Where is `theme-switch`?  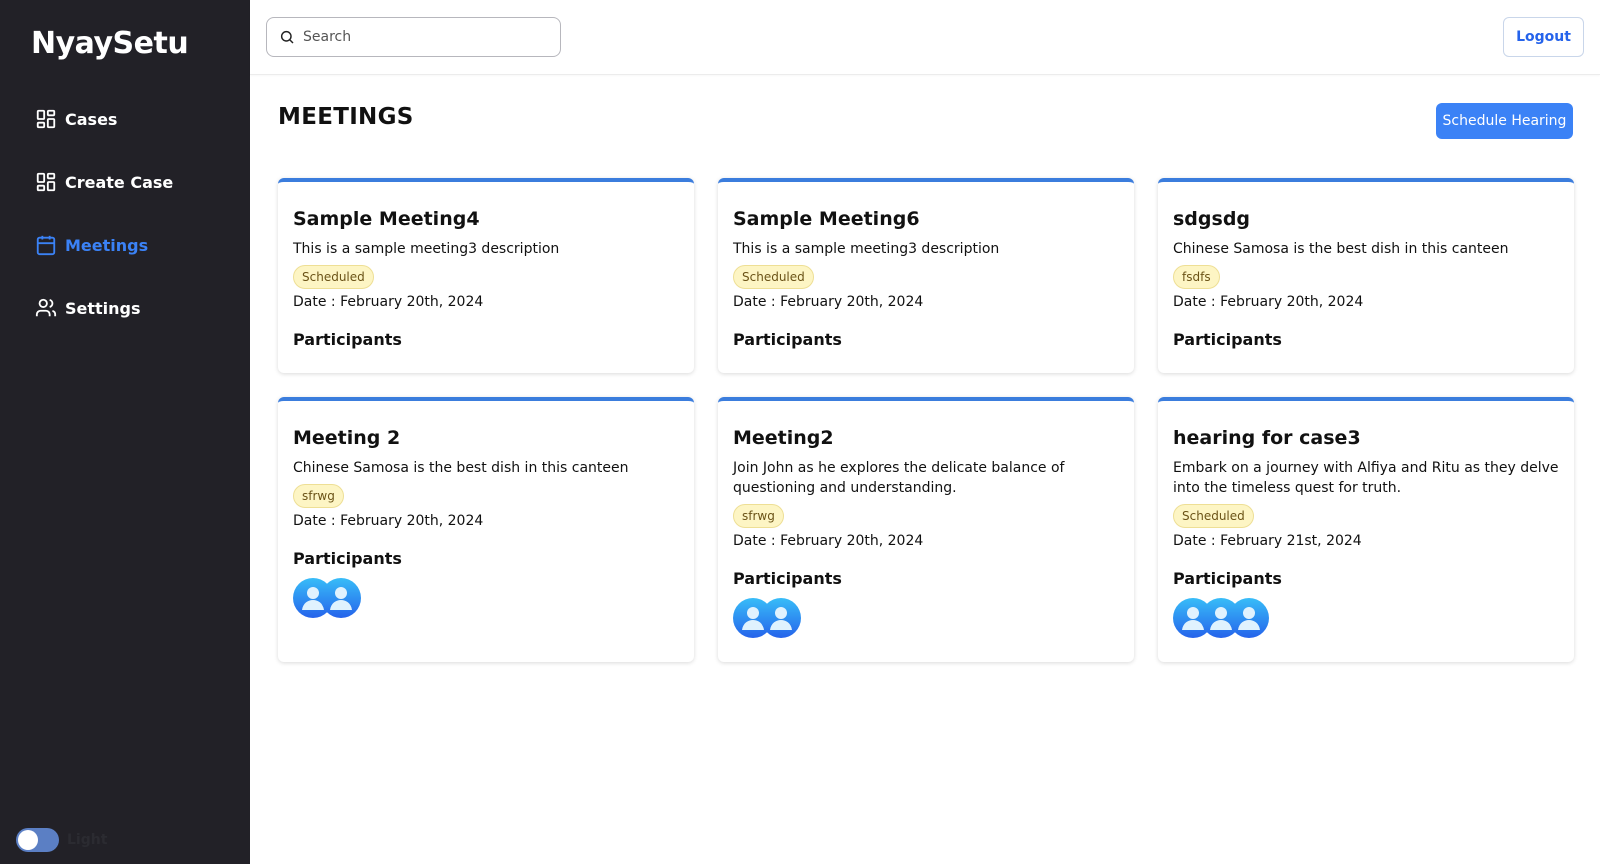
theme-switch is located at coordinates (37, 840).